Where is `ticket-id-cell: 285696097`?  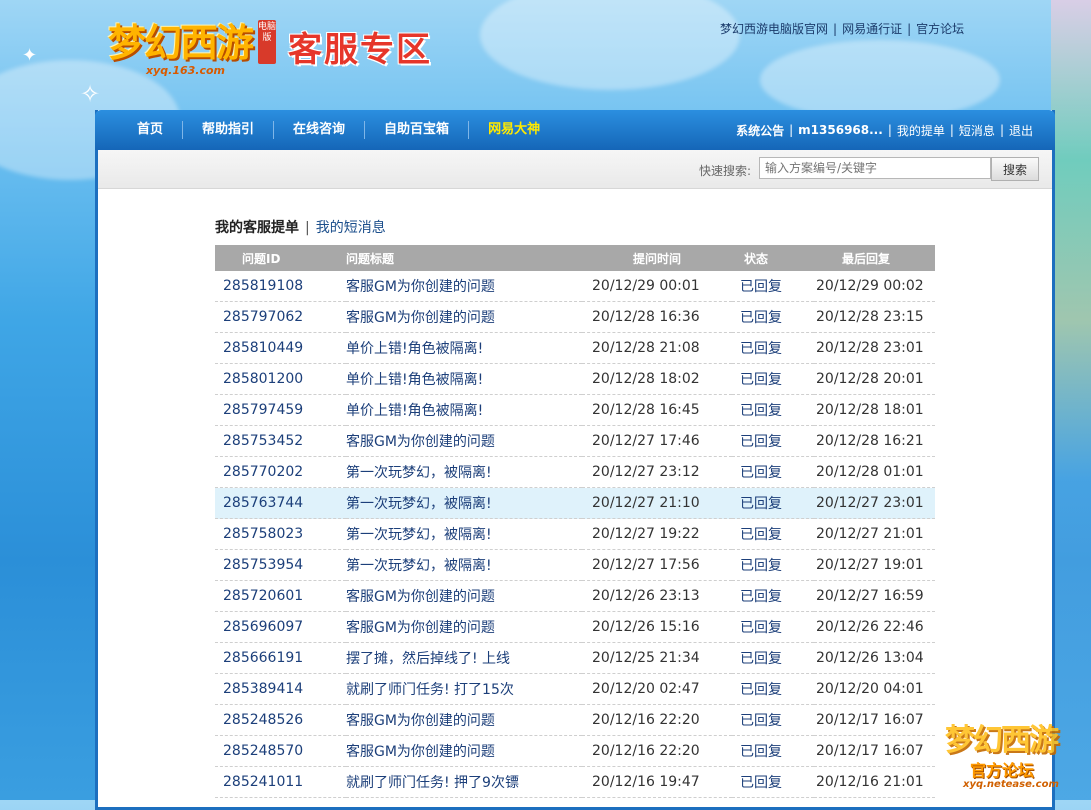 ticket-id-cell: 285696097 is located at coordinates (280, 627).